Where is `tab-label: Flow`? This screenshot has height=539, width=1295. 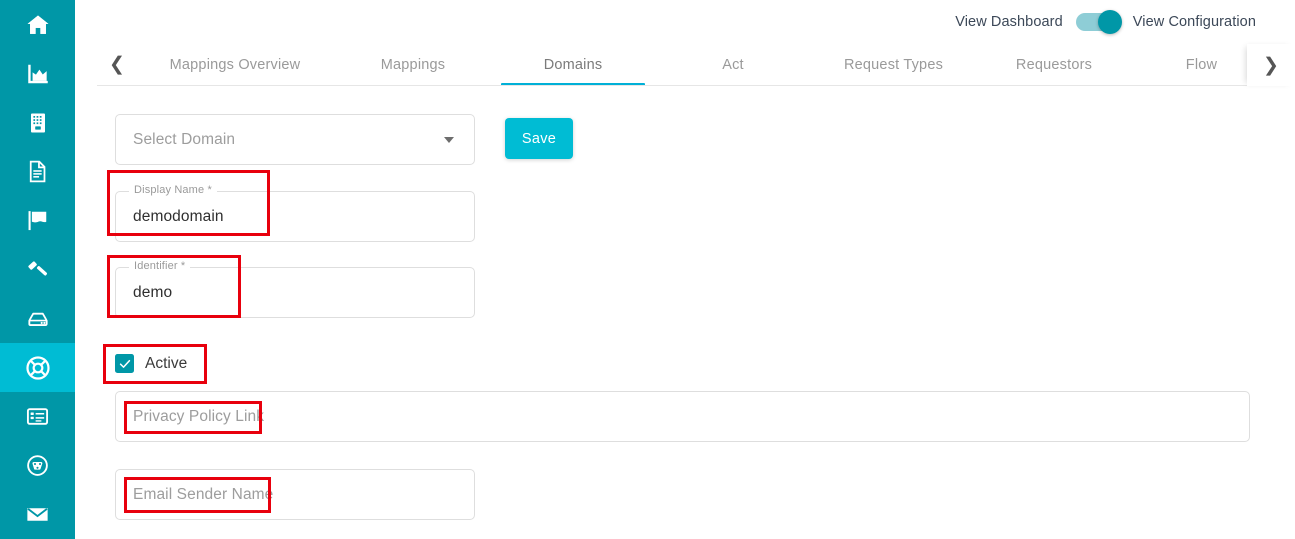 tab-label: Flow is located at coordinates (1201, 64).